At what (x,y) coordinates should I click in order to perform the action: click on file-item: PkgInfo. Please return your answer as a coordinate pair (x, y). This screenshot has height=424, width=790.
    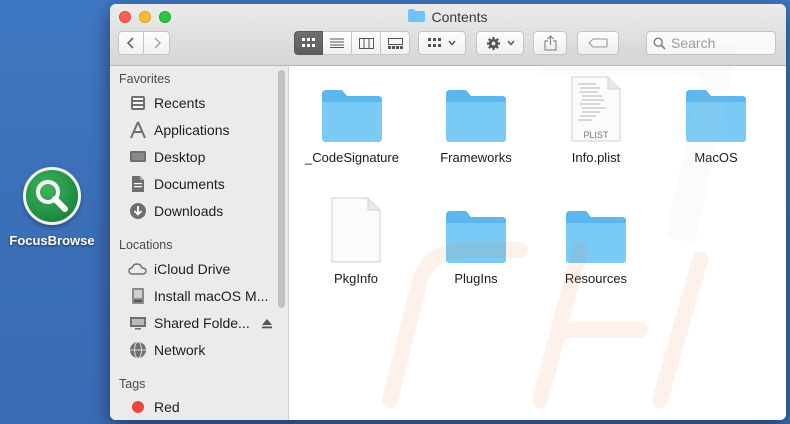
    Looking at the image, I should click on (356, 239).